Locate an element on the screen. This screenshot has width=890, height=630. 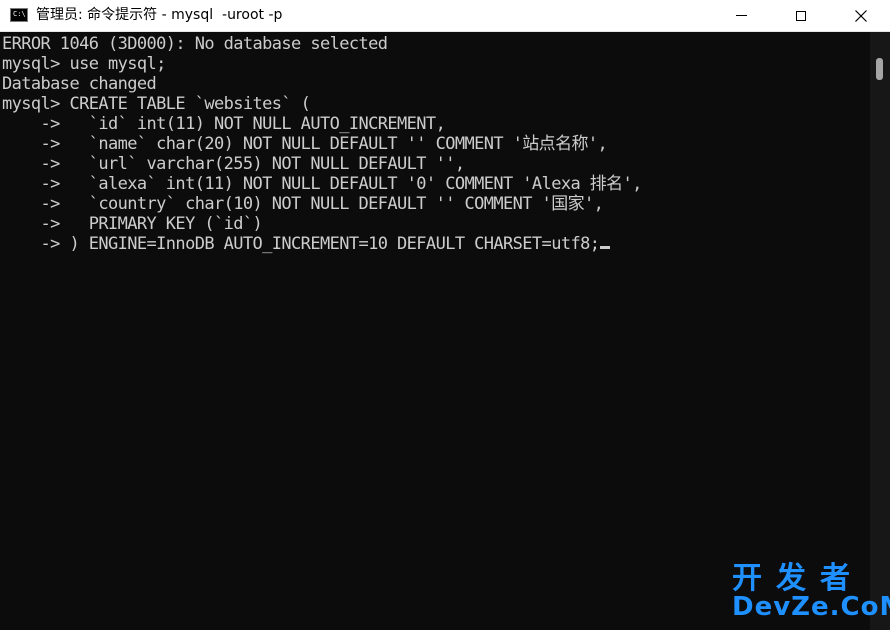
close-icon is located at coordinates (861, 15).